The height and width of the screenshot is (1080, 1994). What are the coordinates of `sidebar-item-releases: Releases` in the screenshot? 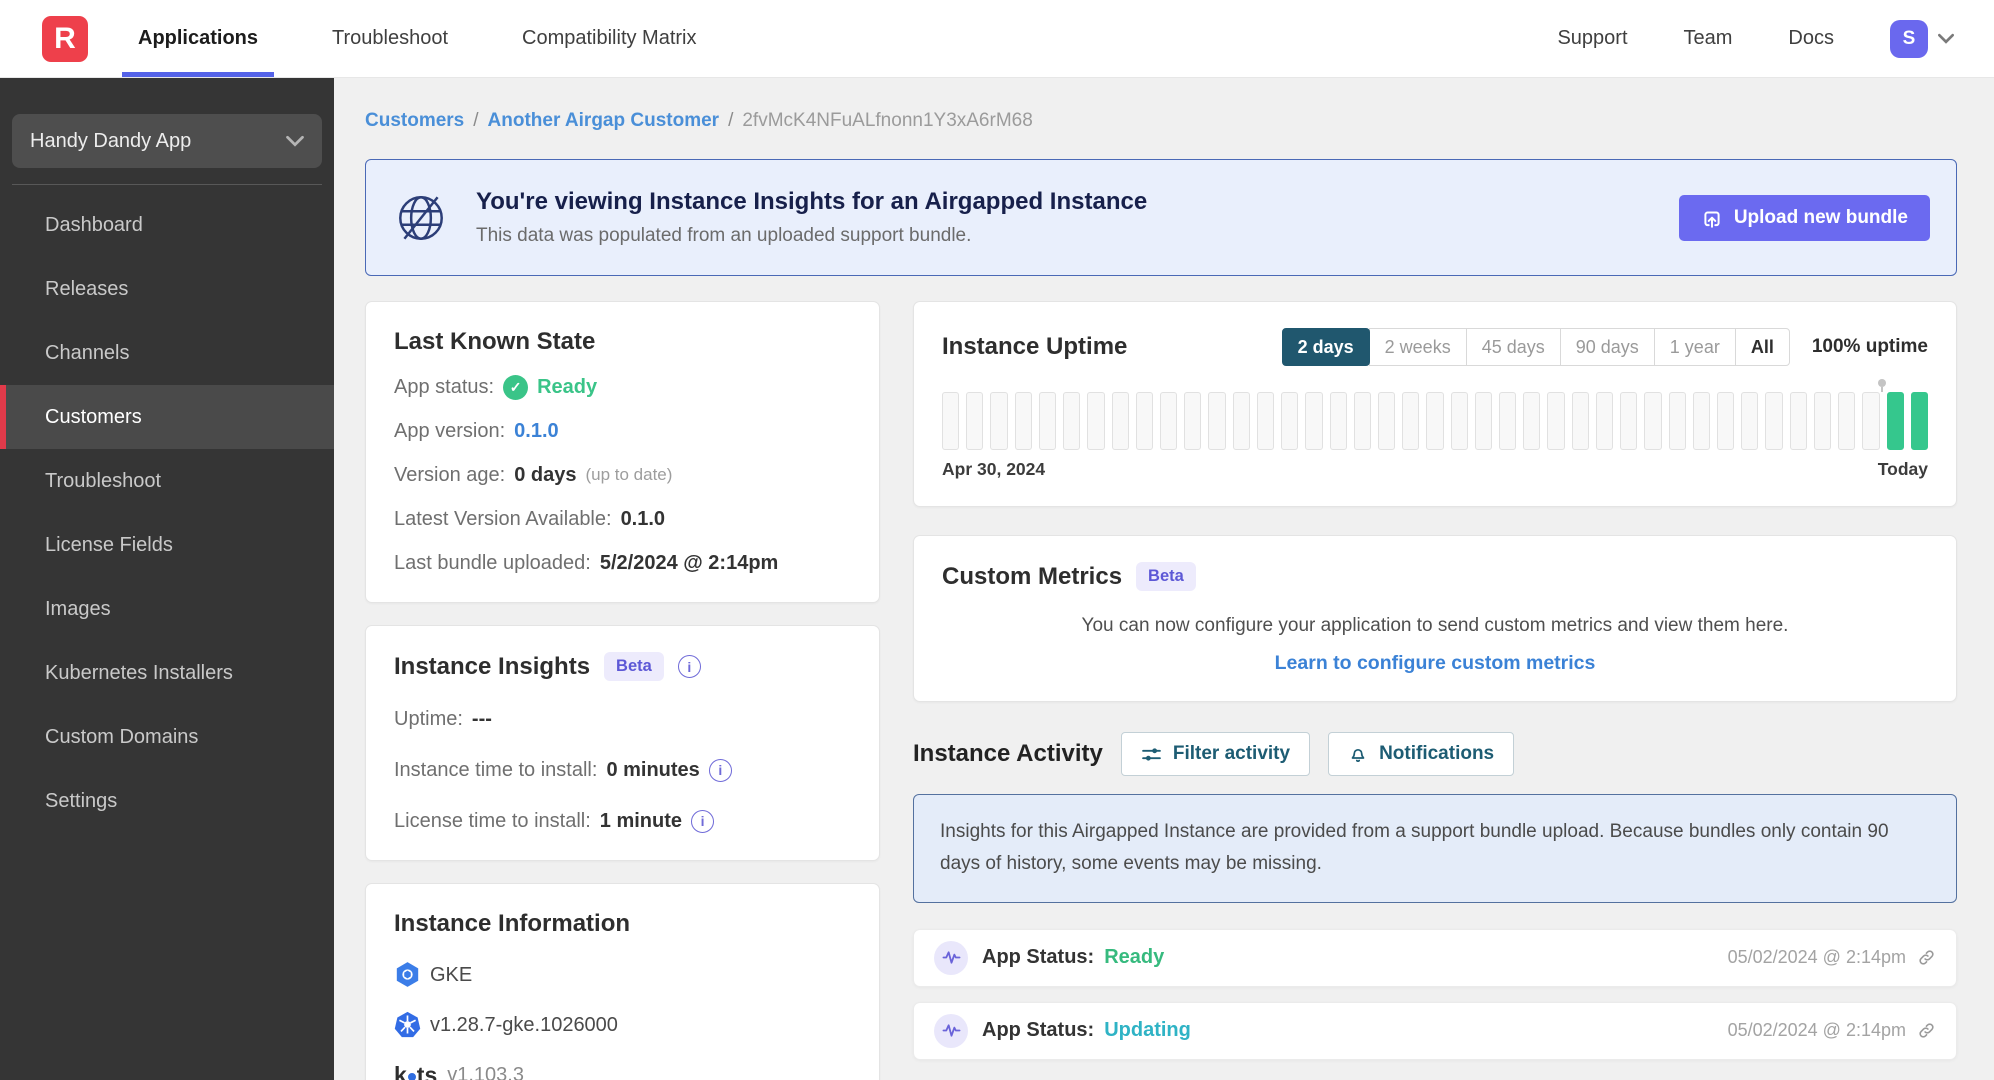 It's located at (167, 289).